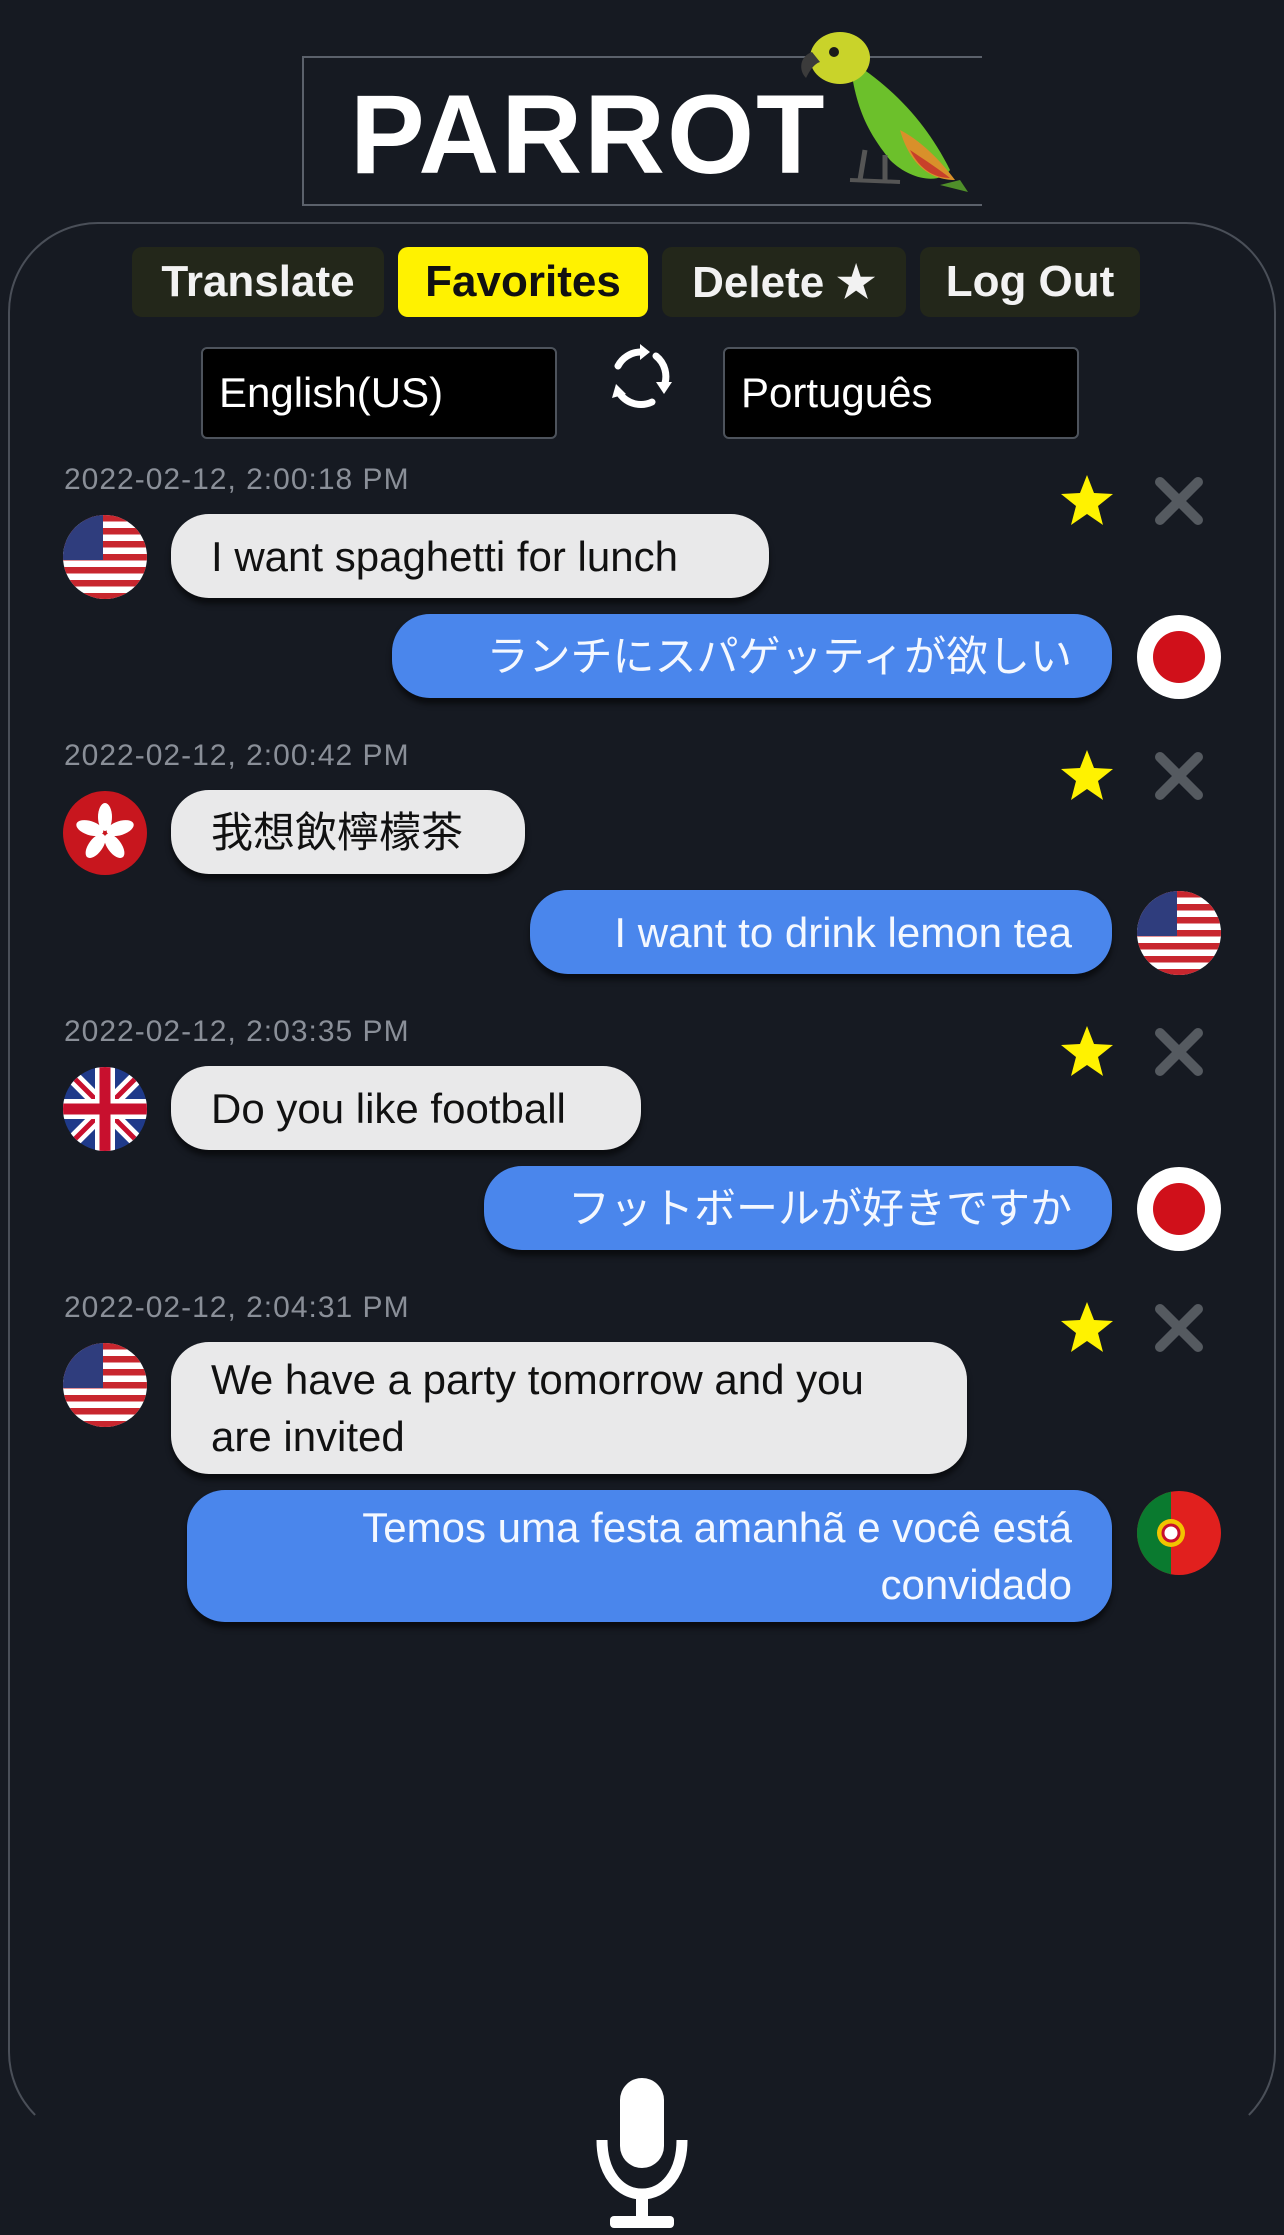 Image resolution: width=1284 pixels, height=2235 pixels. What do you see at coordinates (1179, 1533) in the screenshot?
I see `portugal-flag-icon` at bounding box center [1179, 1533].